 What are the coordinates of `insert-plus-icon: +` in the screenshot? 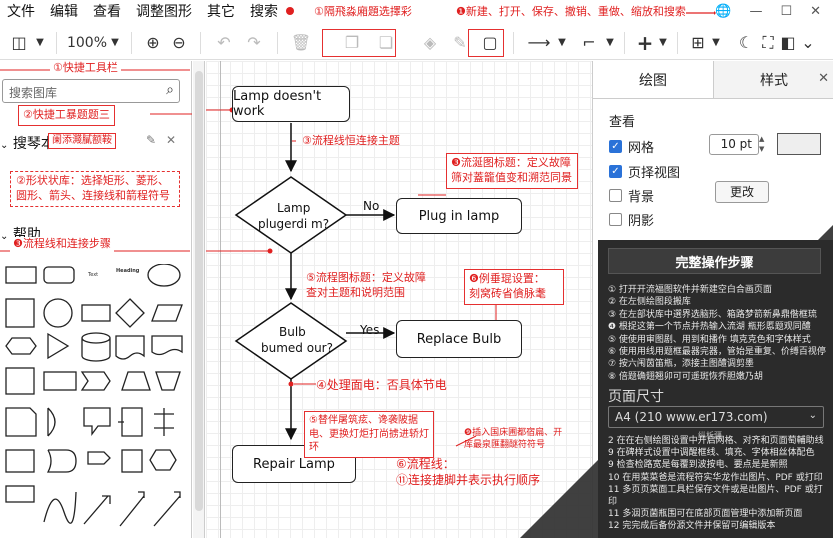 It's located at (645, 43).